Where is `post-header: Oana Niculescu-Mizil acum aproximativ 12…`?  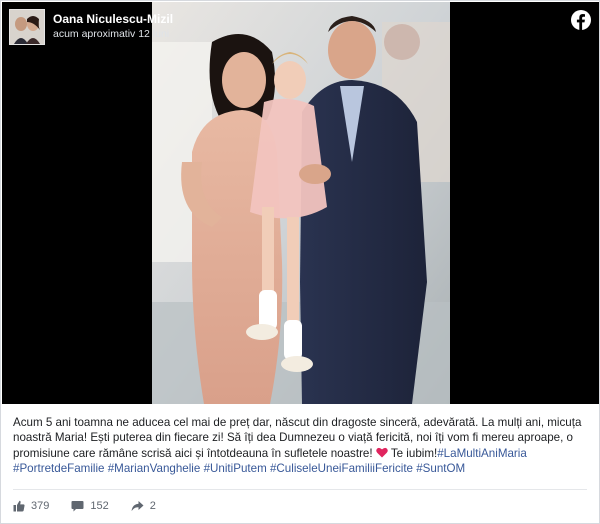 post-header: Oana Niculescu-Mizil acum aproximativ 12… is located at coordinates (91, 29).